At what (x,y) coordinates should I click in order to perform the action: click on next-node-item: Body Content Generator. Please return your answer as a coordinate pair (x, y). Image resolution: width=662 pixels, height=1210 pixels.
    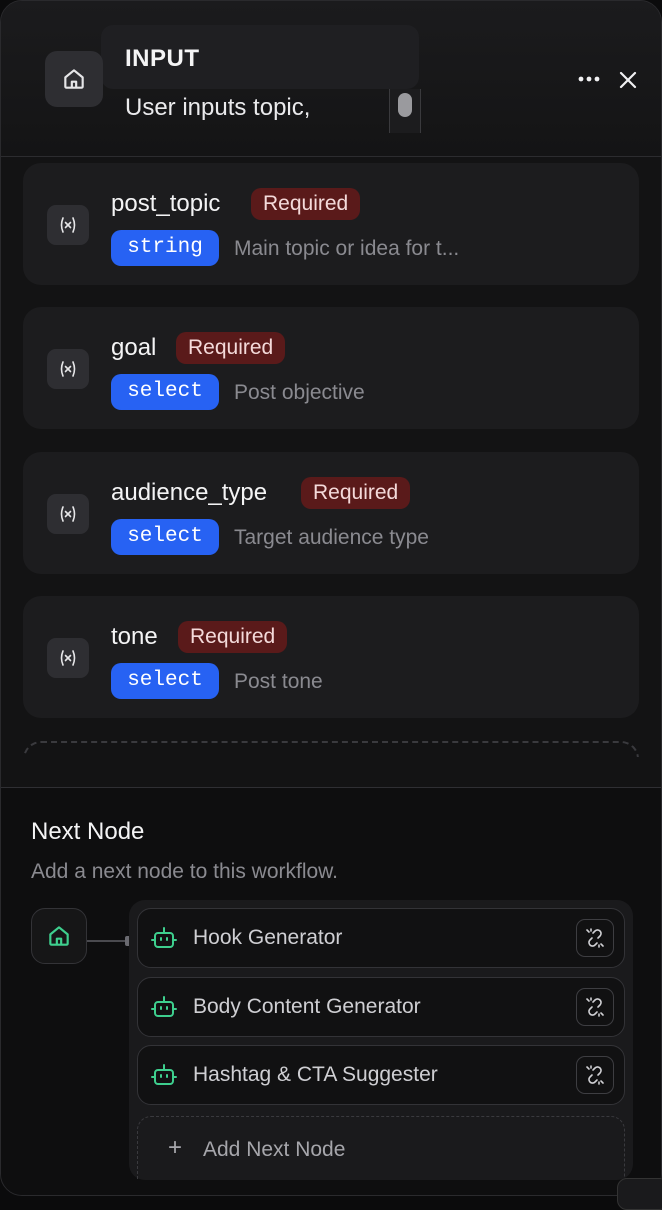
    Looking at the image, I should click on (381, 1007).